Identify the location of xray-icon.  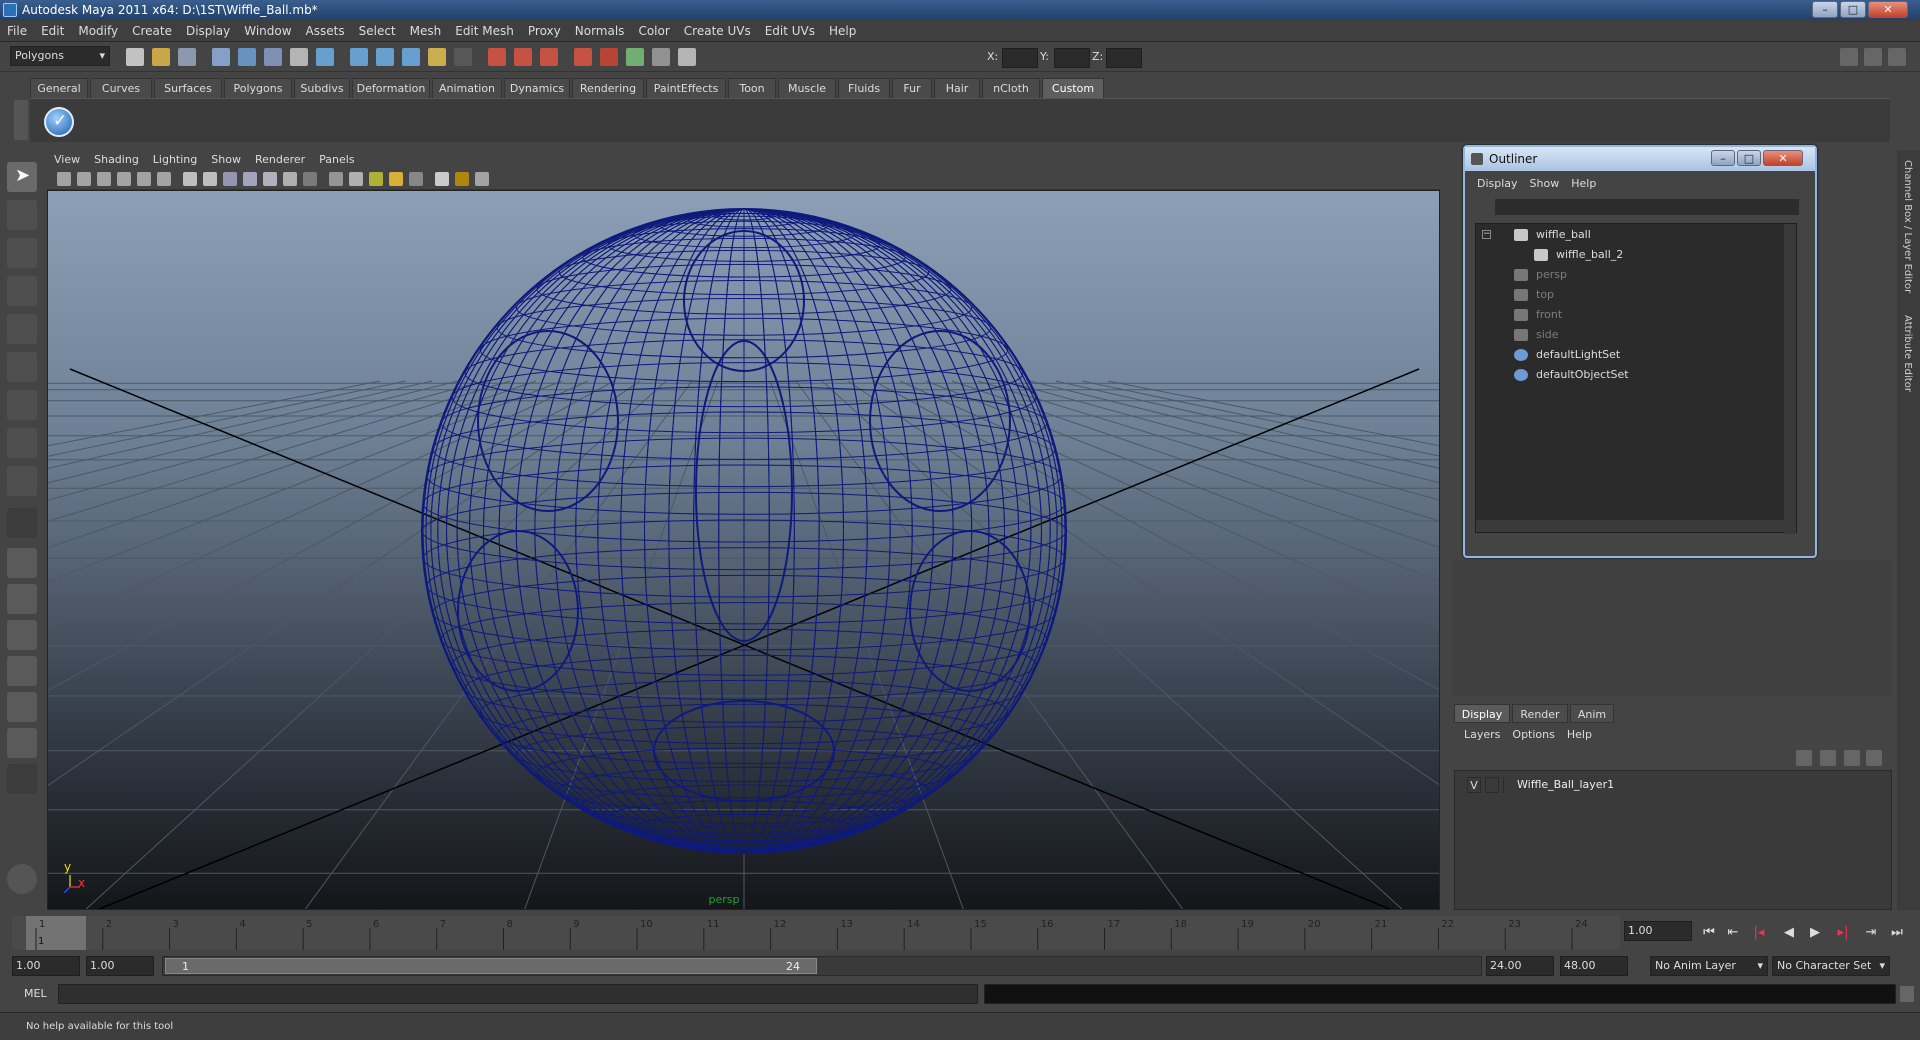
(356, 179).